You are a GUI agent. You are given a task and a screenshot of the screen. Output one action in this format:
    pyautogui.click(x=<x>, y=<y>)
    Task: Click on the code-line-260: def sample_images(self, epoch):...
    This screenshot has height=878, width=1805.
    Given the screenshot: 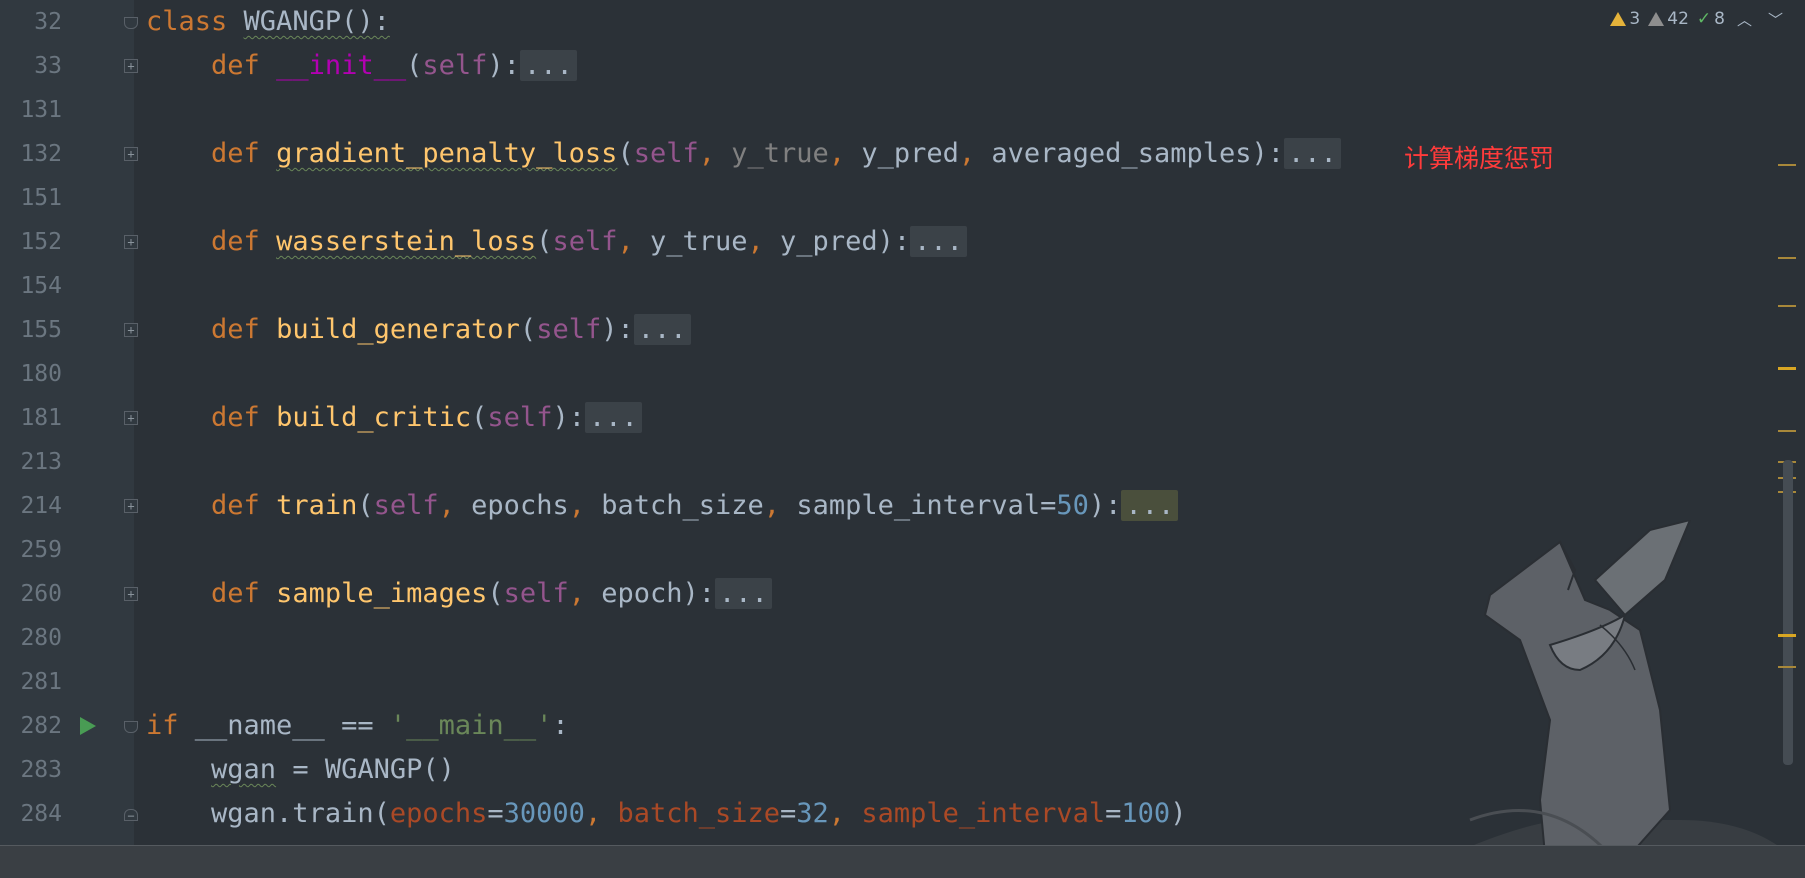 What is the action you would take?
    pyautogui.click(x=459, y=594)
    